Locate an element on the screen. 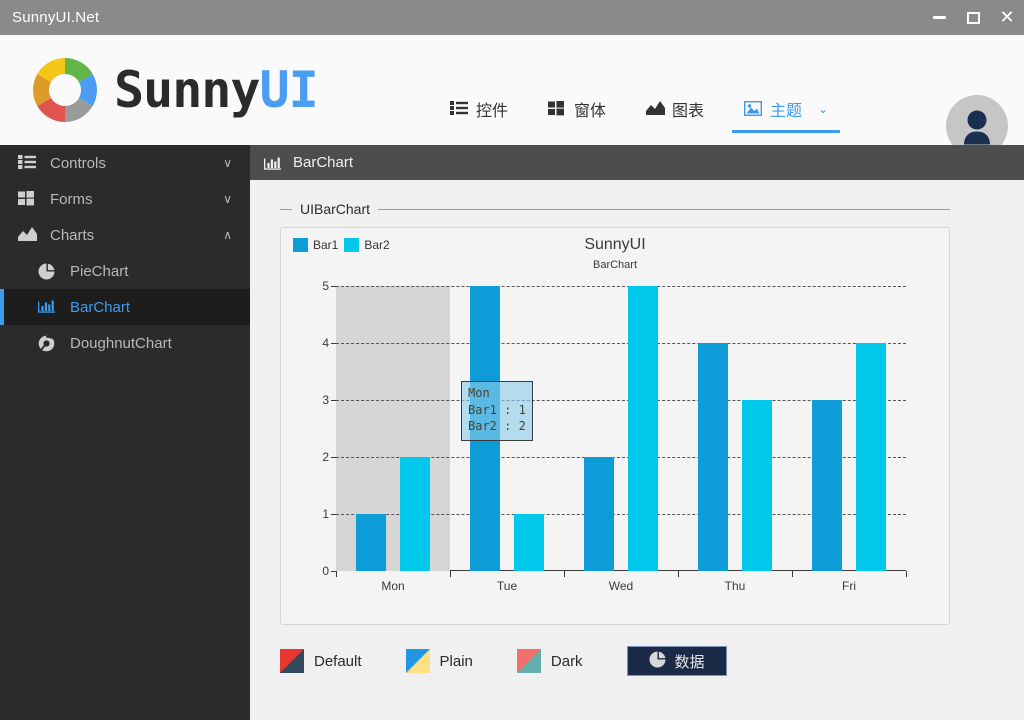 This screenshot has height=720, width=1024. chevron-up-icon: ∧ is located at coordinates (227, 235).